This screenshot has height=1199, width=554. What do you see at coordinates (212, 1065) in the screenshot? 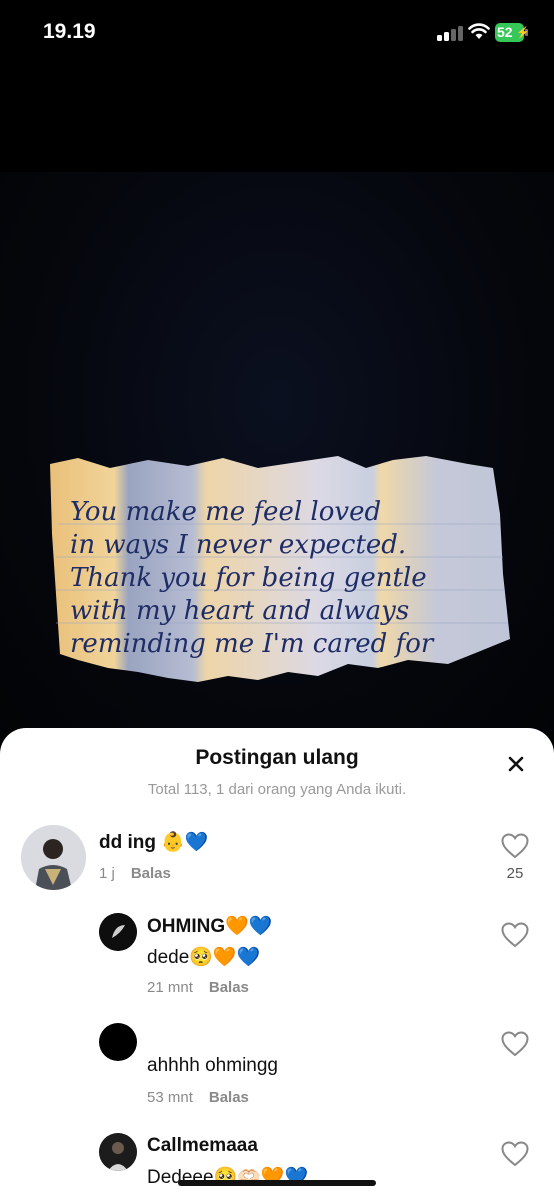
I see `comment-text: ahhhh ohmingg` at bounding box center [212, 1065].